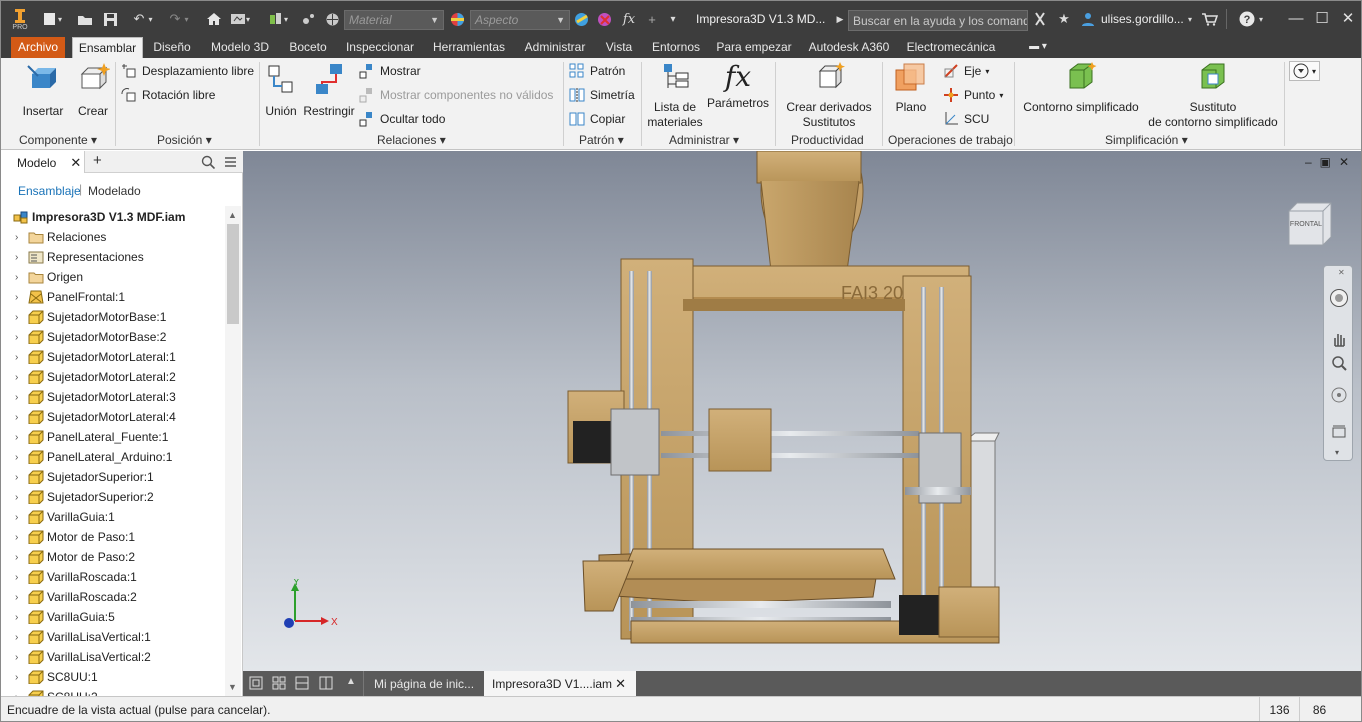  What do you see at coordinates (113, 237) in the screenshot?
I see `tree-node: › Relaciones` at bounding box center [113, 237].